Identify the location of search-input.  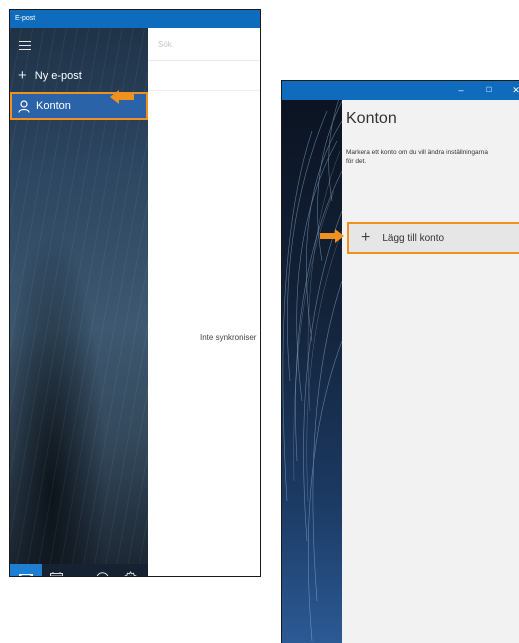
(205, 44).